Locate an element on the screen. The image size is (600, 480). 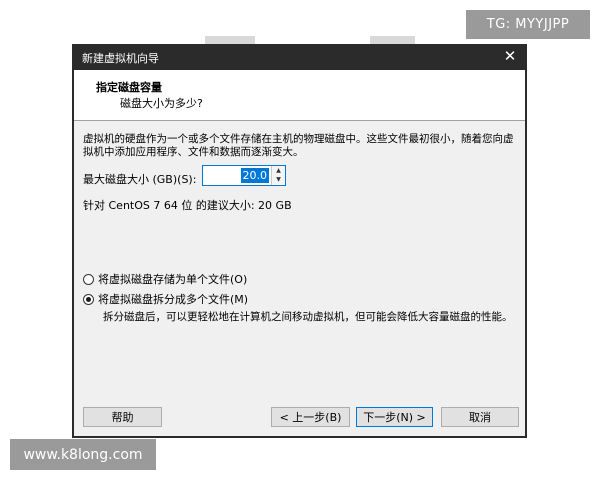
wizard-header: 指定磁盘容量 磁盘大小为多少? is located at coordinates (299, 95).